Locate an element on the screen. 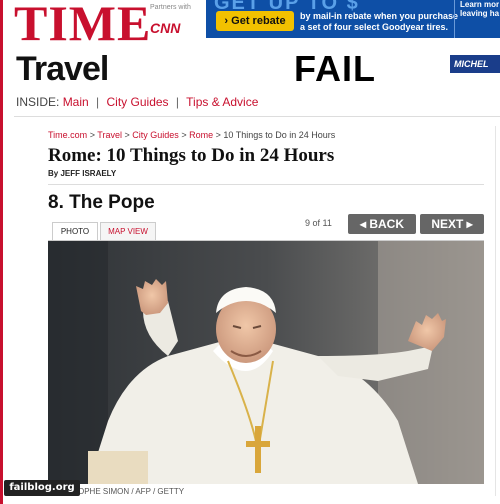  breadcrumb-city-guides: City Guides is located at coordinates (155, 135).